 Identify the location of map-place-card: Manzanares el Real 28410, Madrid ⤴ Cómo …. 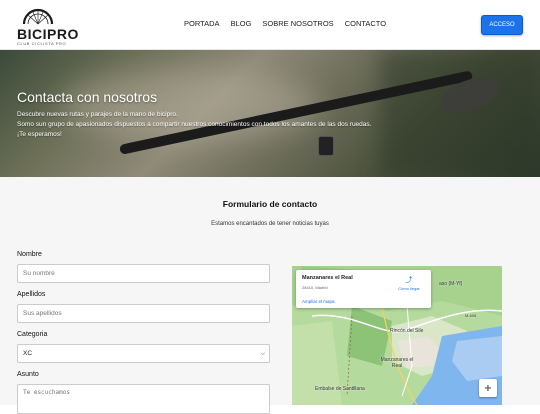
(363, 289).